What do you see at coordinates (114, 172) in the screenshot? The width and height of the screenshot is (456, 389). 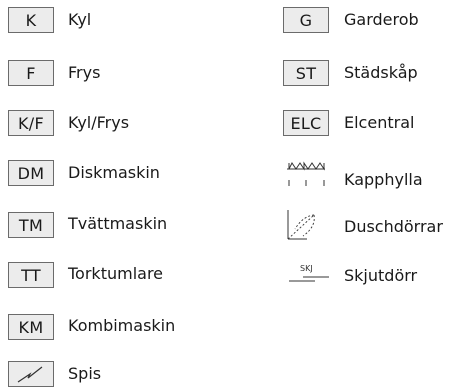 I see `label-diskmaskin: Diskmaskin` at bounding box center [114, 172].